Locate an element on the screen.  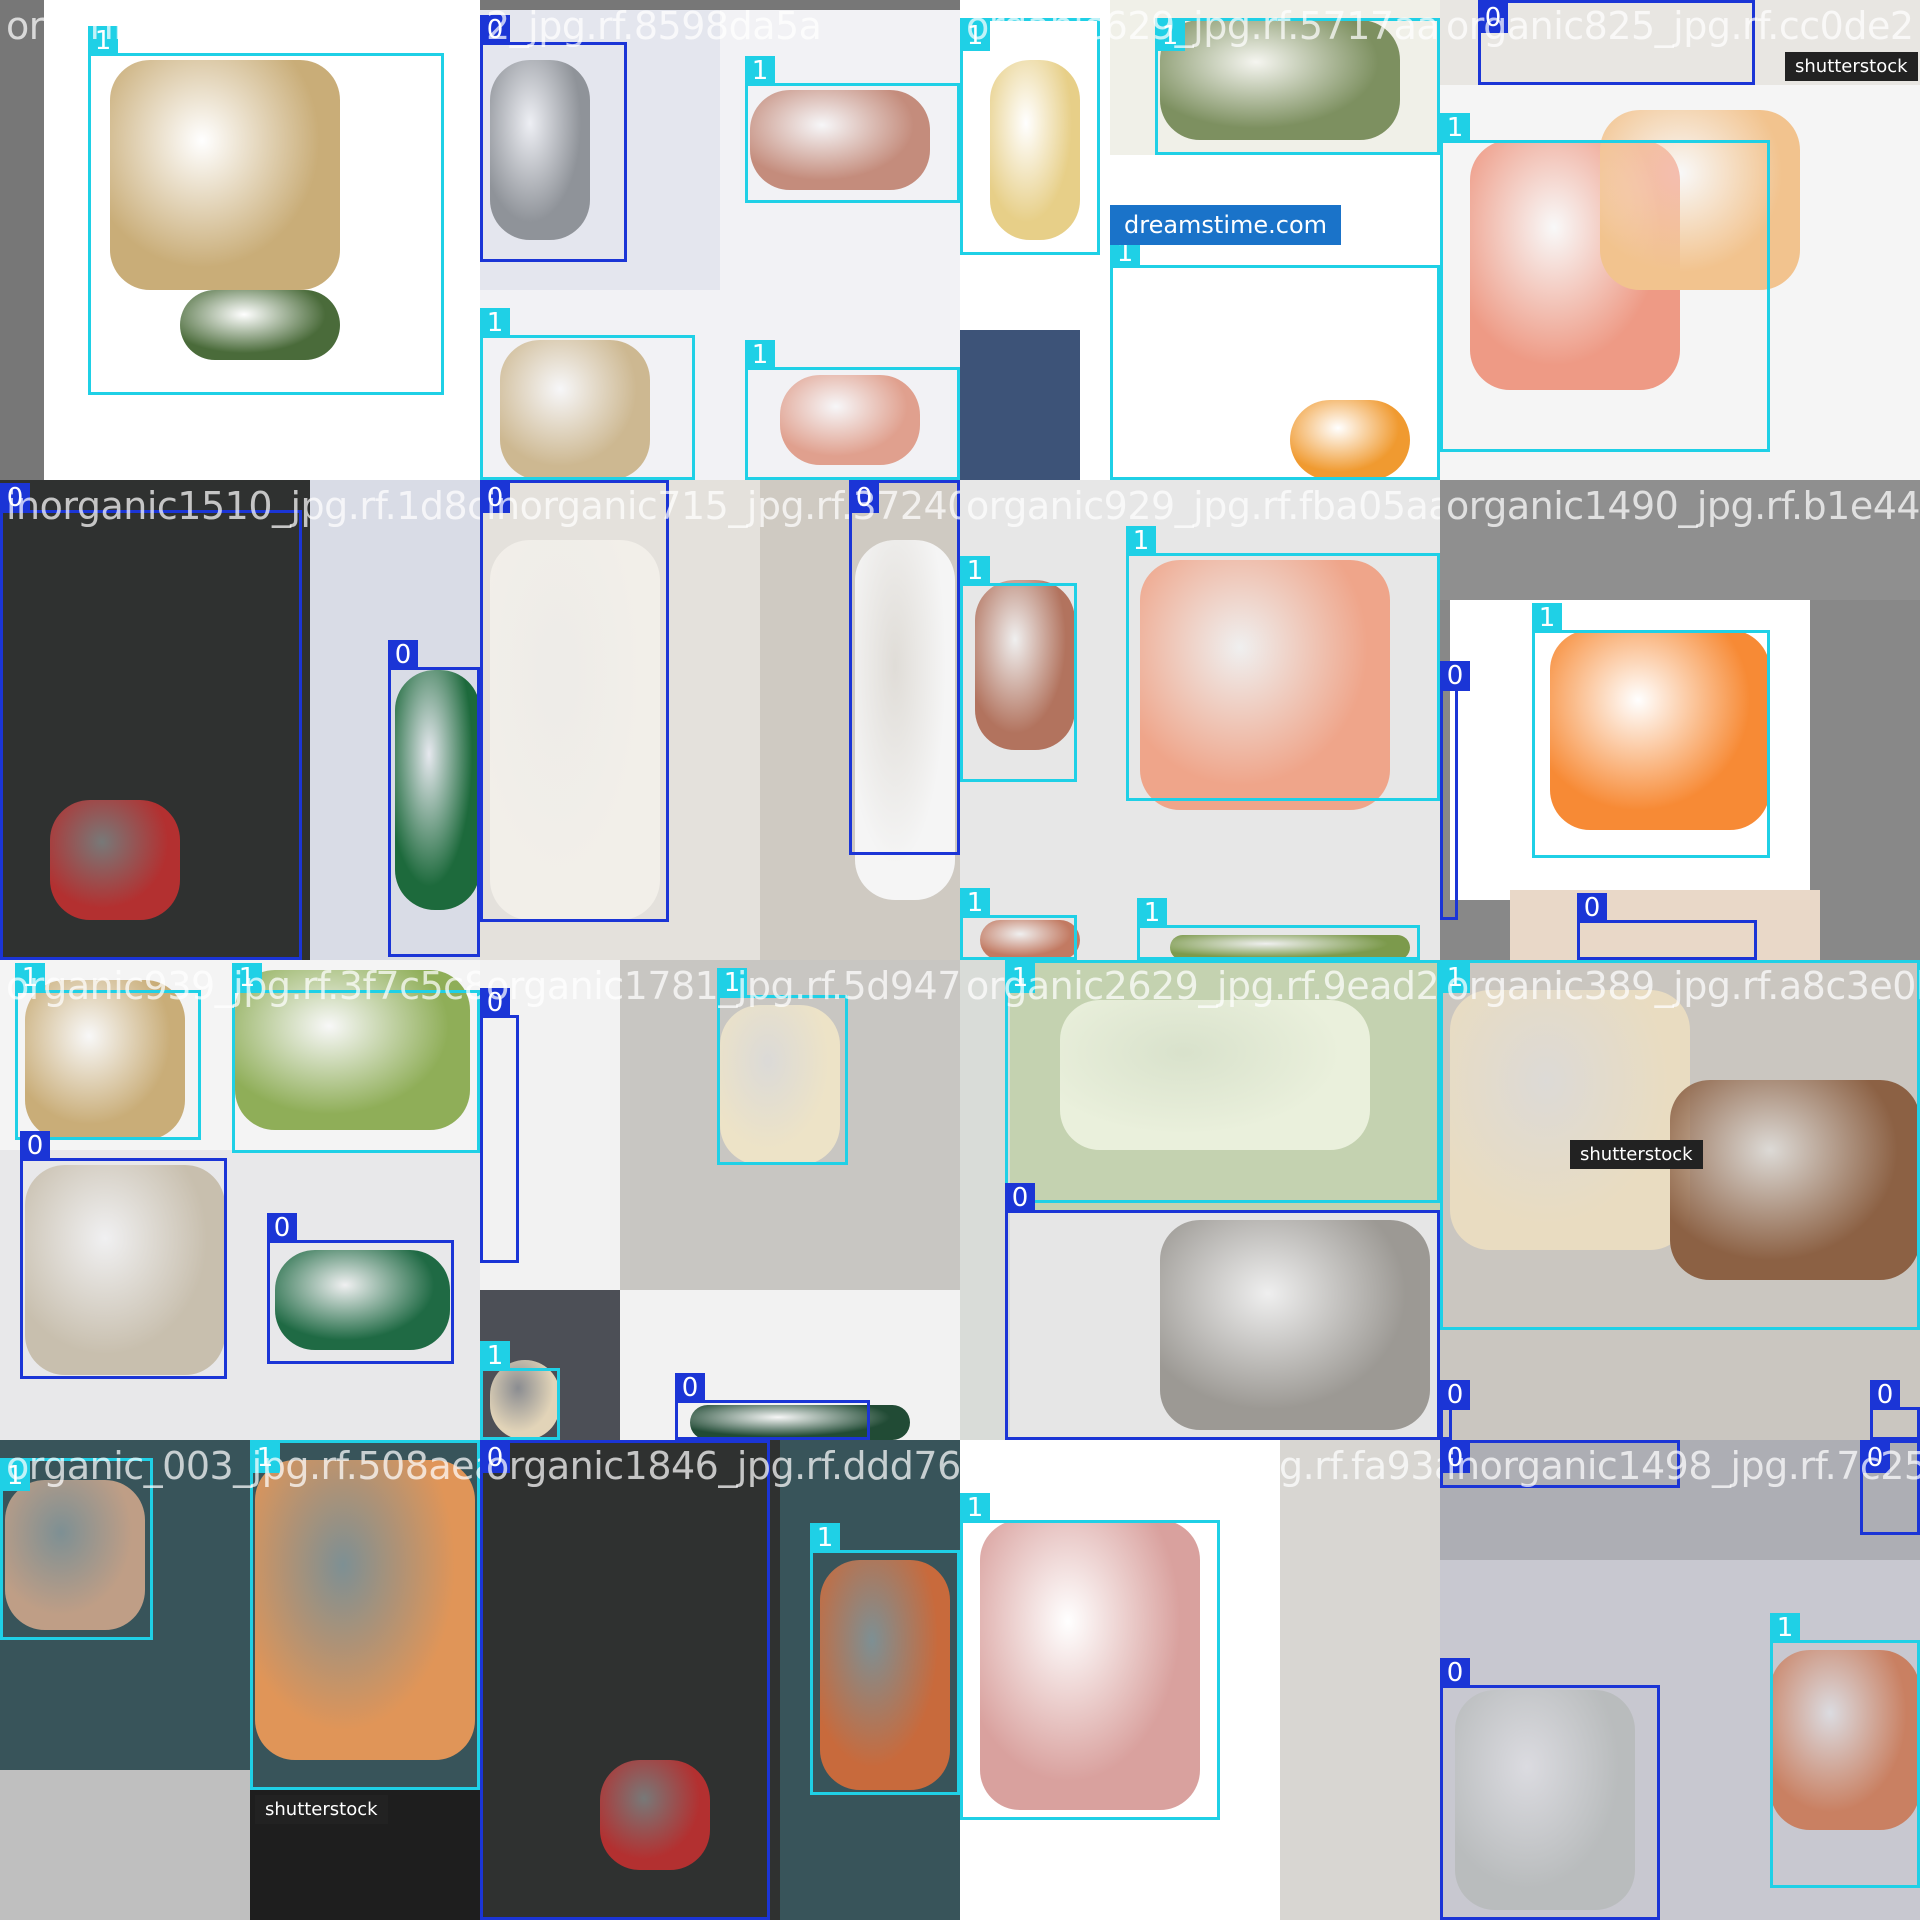
tile-filename: organic629_jpg.rf.5717aa6 is located at coordinates (1203, 26).